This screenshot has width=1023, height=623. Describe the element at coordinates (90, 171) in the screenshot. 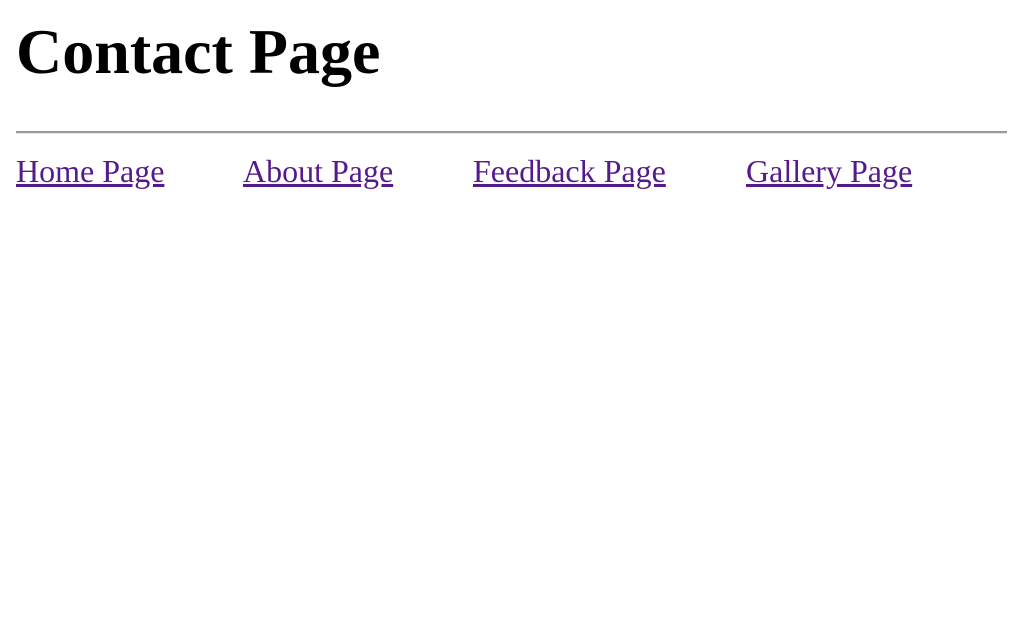

I see `home-page-link: Home Page` at that location.